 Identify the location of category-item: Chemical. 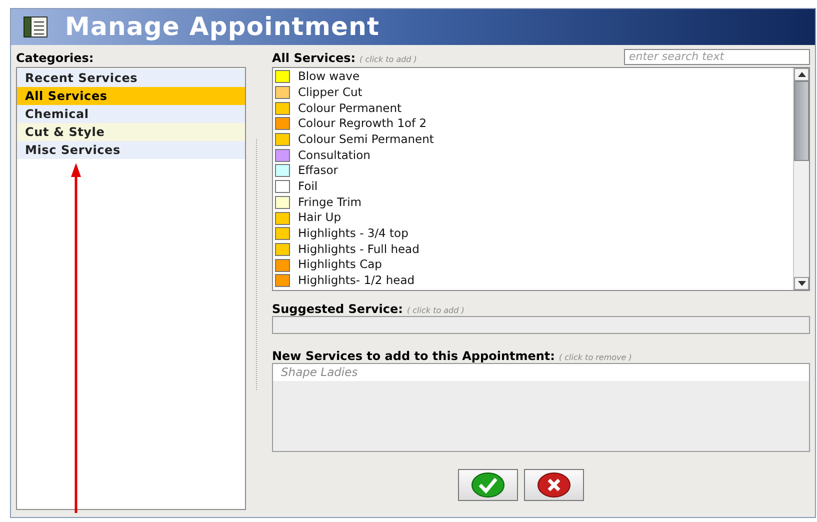
(131, 114).